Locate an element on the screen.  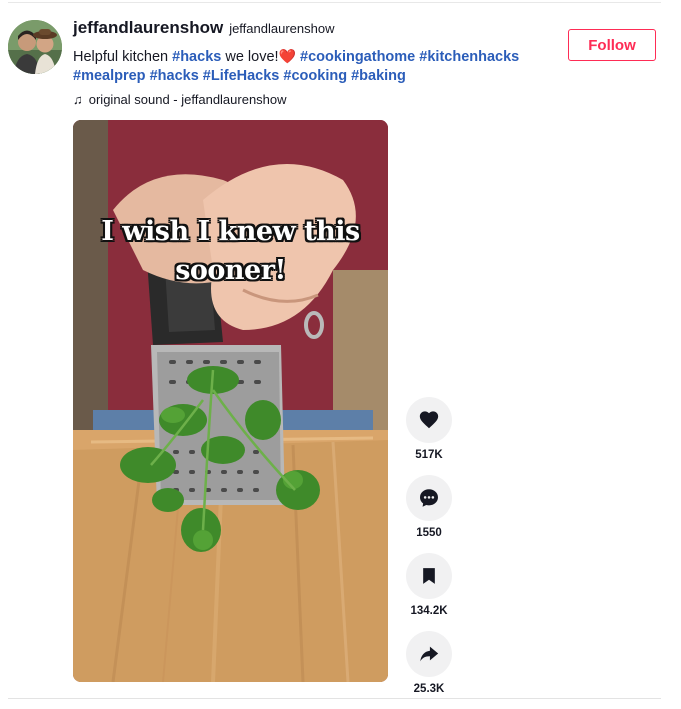
overlay-line: sooner! is located at coordinates (230, 270).